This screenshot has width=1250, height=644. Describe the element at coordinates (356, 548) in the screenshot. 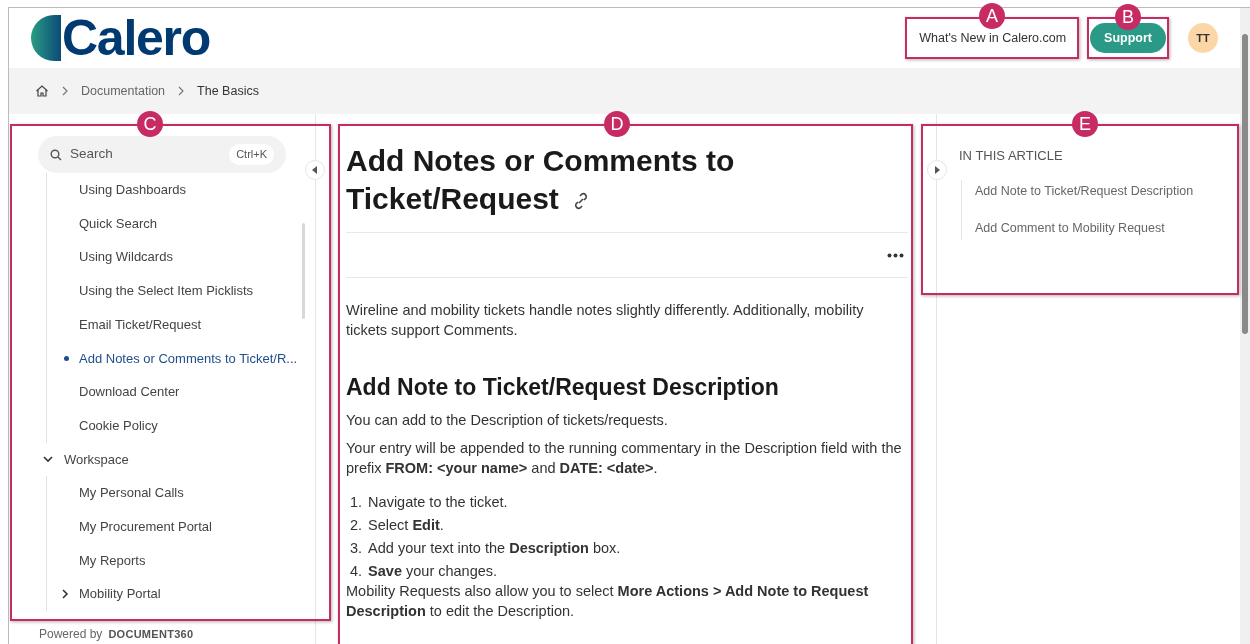

I see `step-number: 3.` at that location.